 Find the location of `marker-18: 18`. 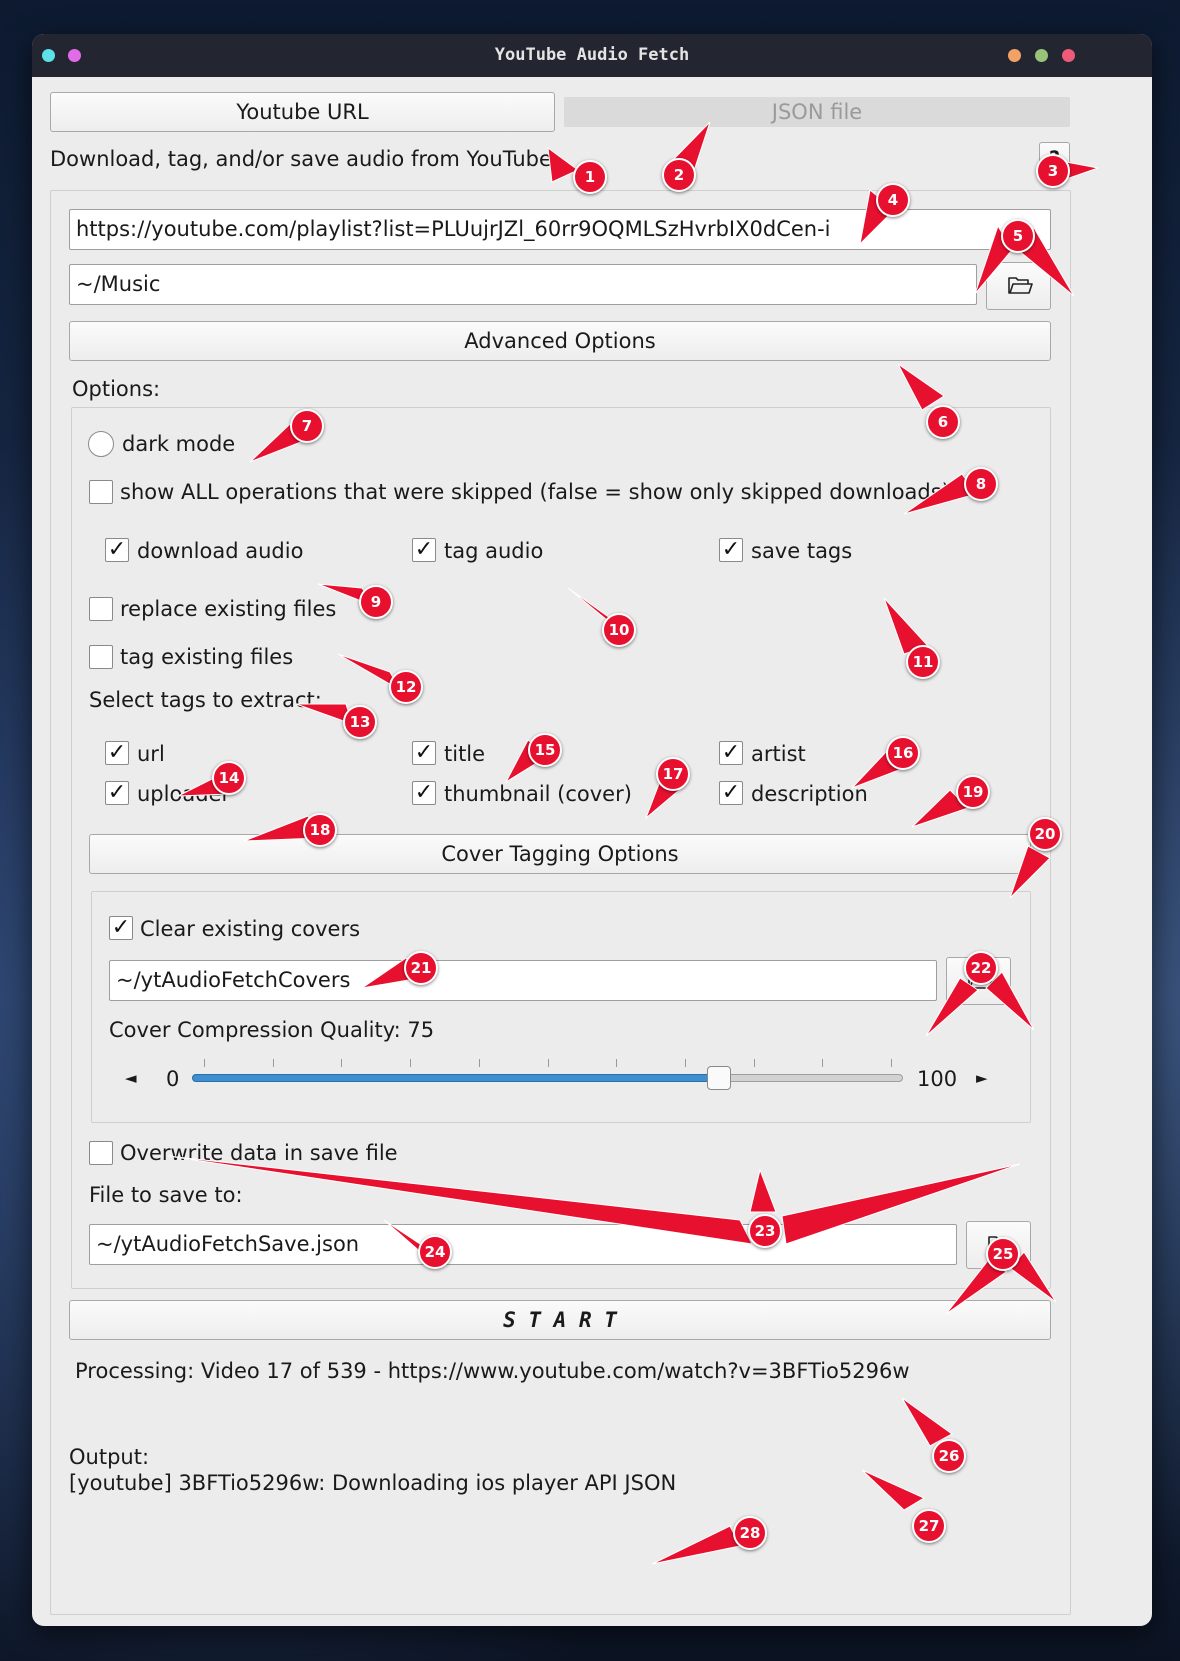

marker-18: 18 is located at coordinates (320, 830).